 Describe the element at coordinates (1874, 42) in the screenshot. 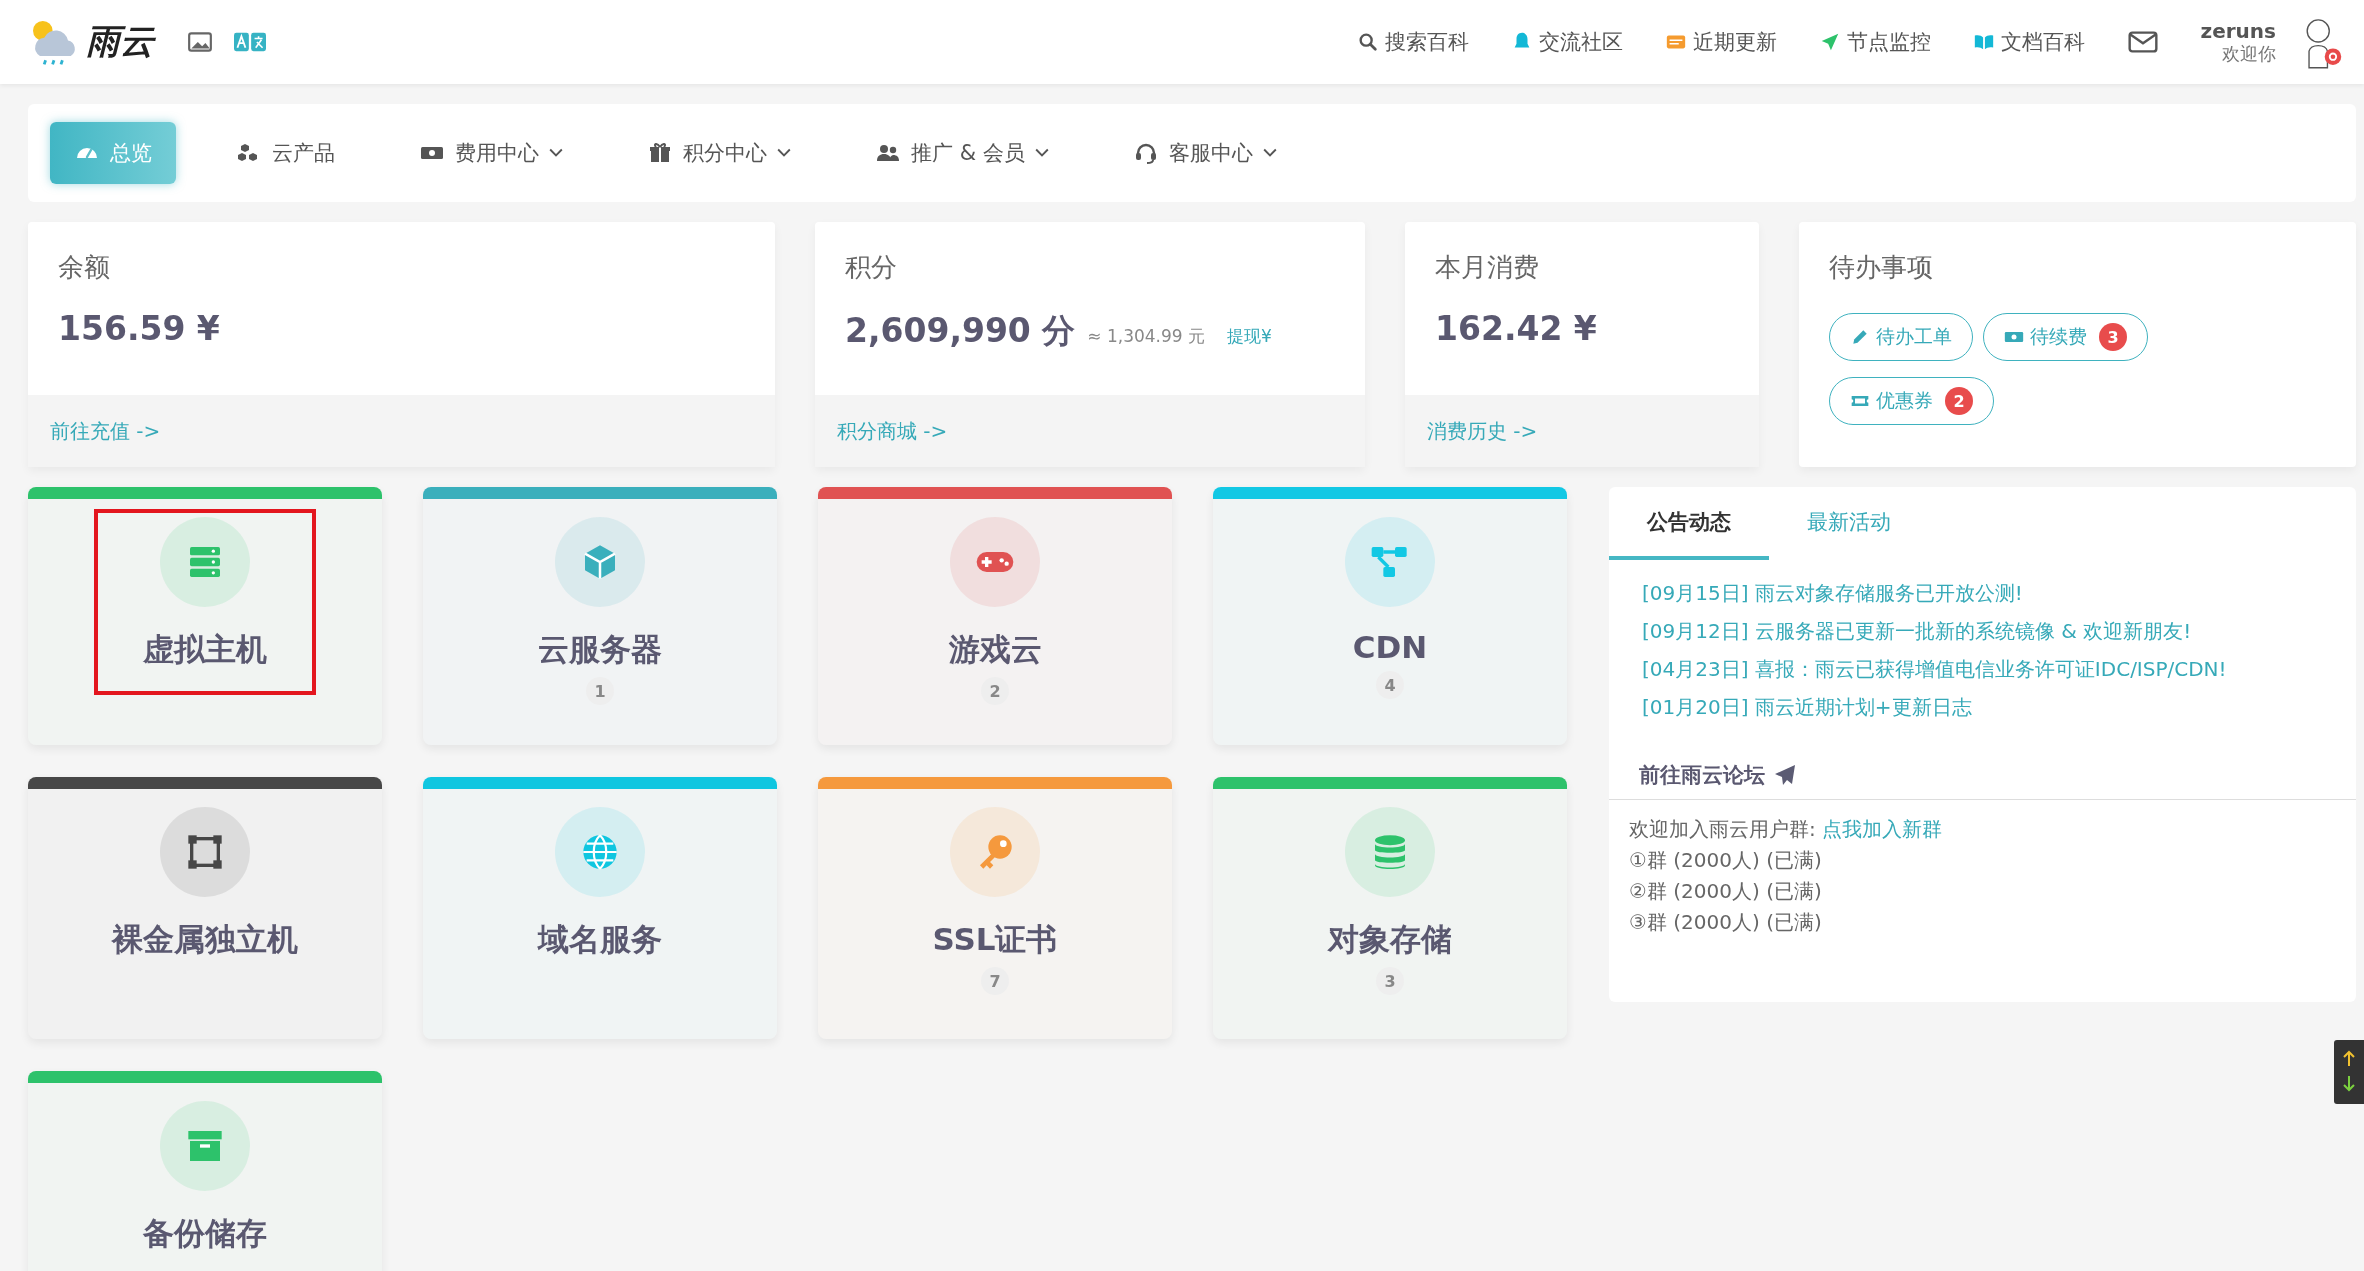

I see `header-link: 节点监控` at that location.